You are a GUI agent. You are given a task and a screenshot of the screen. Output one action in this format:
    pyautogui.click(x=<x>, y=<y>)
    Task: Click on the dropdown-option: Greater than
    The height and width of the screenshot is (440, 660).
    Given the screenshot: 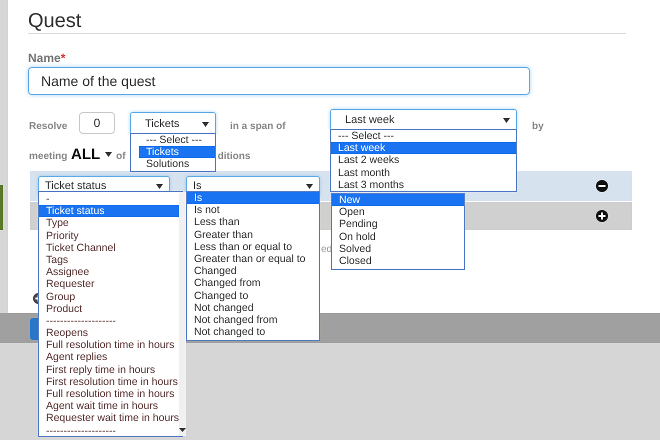 What is the action you would take?
    pyautogui.click(x=253, y=234)
    